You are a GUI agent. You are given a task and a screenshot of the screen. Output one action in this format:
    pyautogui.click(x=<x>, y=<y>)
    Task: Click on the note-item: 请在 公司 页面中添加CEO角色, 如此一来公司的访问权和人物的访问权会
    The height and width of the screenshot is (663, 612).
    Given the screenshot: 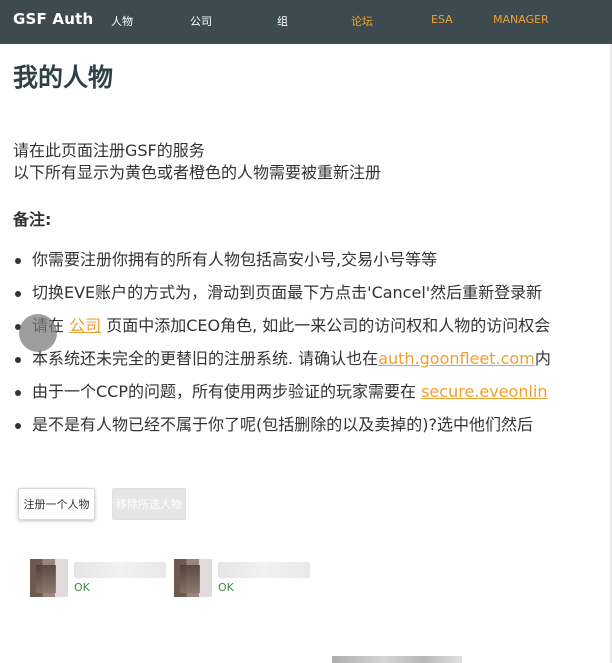 What is the action you would take?
    pyautogui.click(x=312, y=332)
    